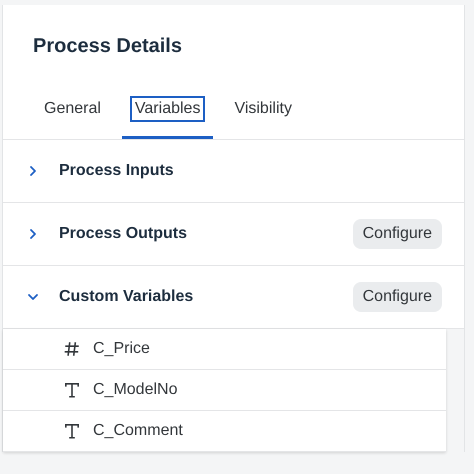 The height and width of the screenshot is (474, 474). I want to click on variable-name: C_ModelNo, so click(135, 390).